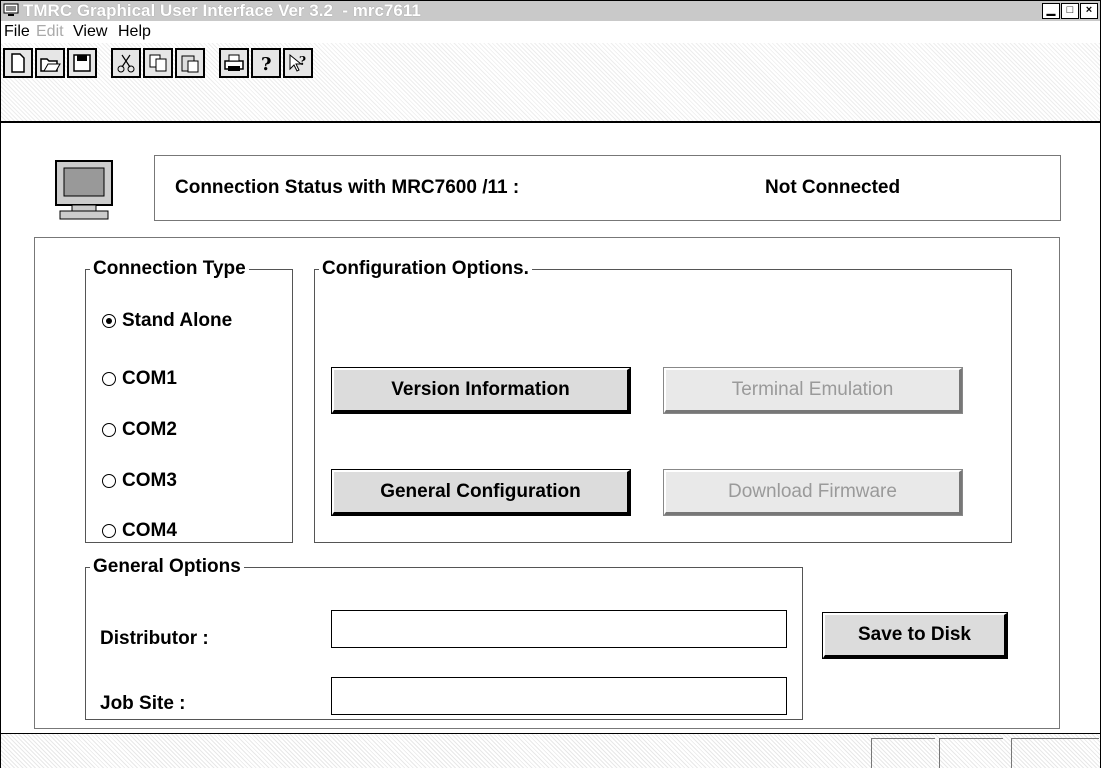 Image resolution: width=1101 pixels, height=768 pixels. What do you see at coordinates (50, 32) in the screenshot?
I see `menu-edit: Edit` at bounding box center [50, 32].